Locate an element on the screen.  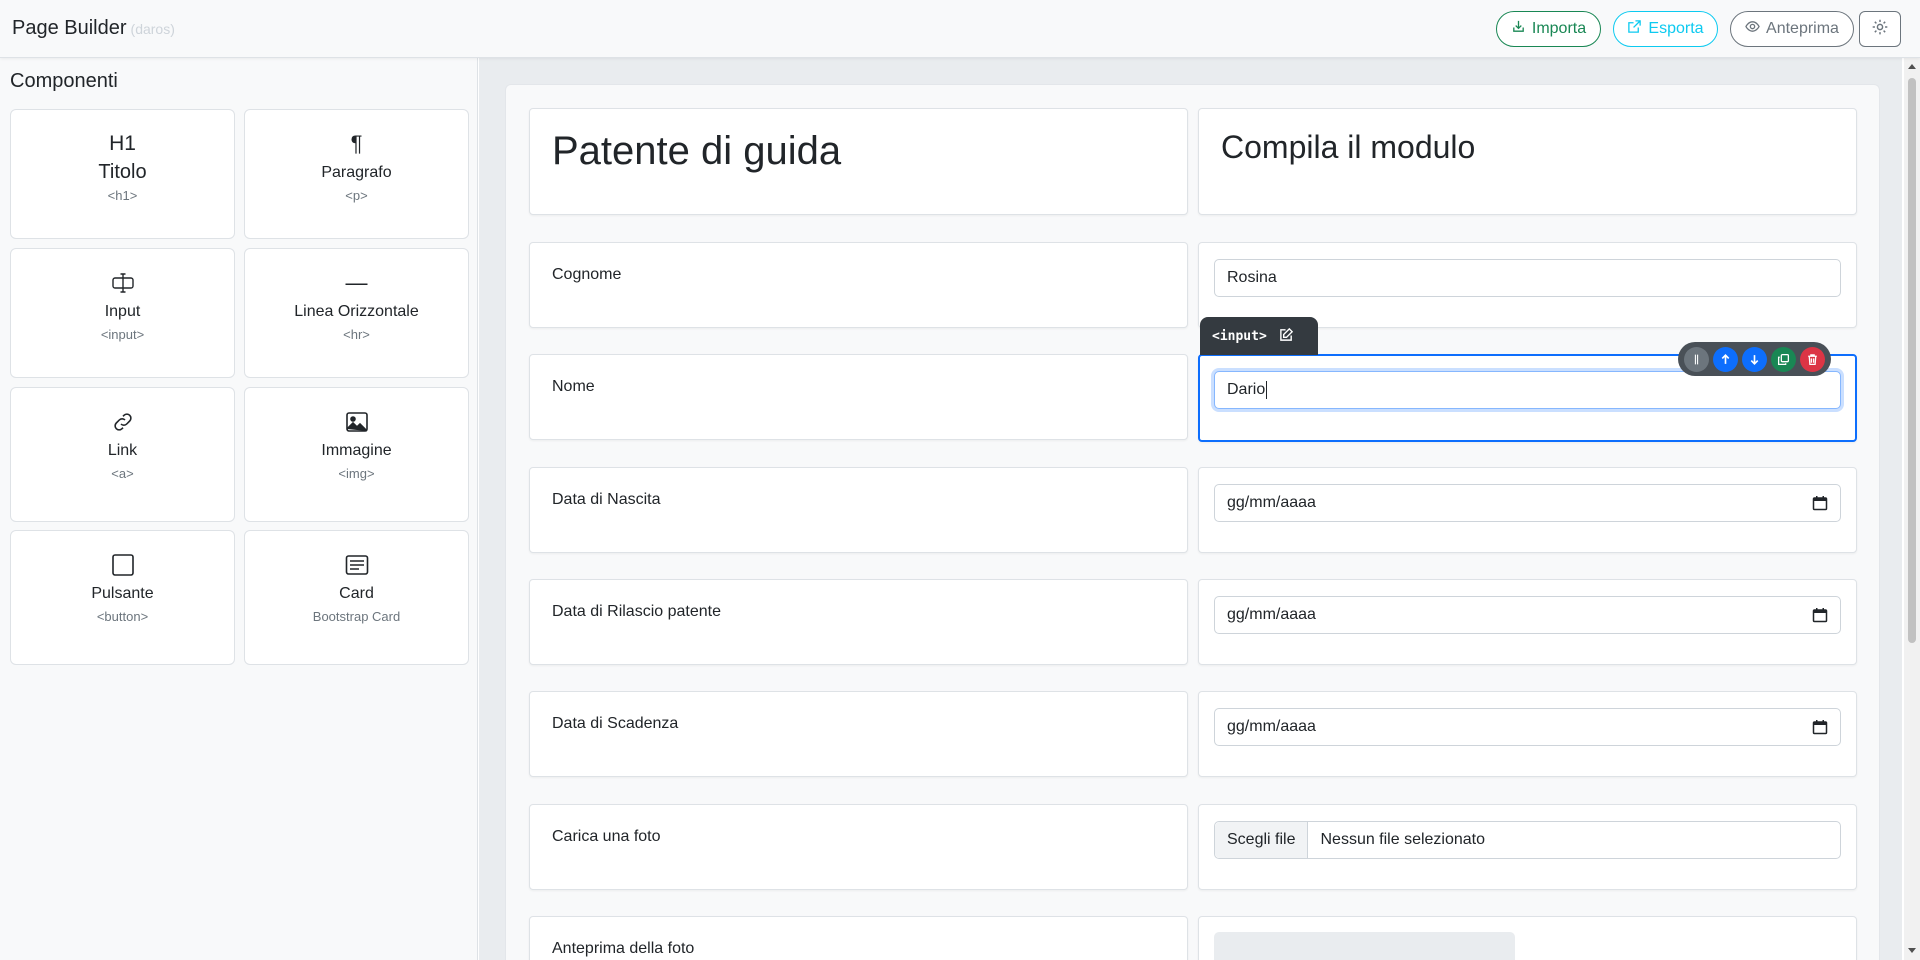
export-label: Esporta is located at coordinates (1676, 28).